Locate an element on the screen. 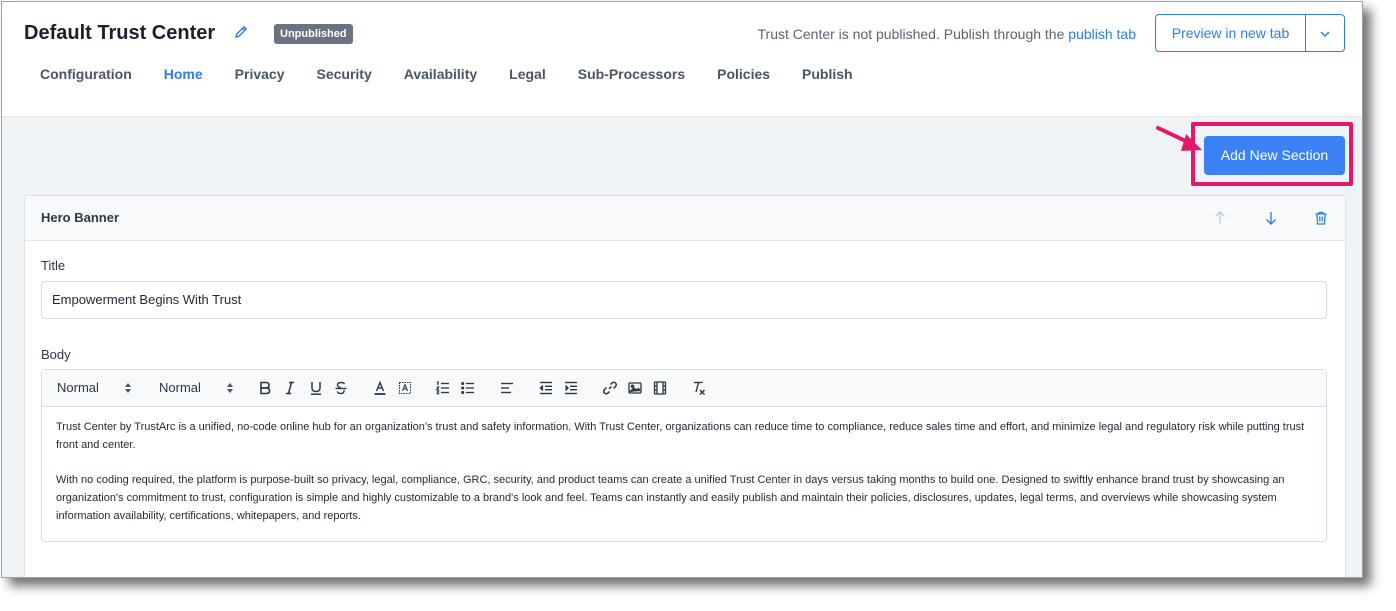 The image size is (1396, 611). status-badge: Unpublished is located at coordinates (313, 34).